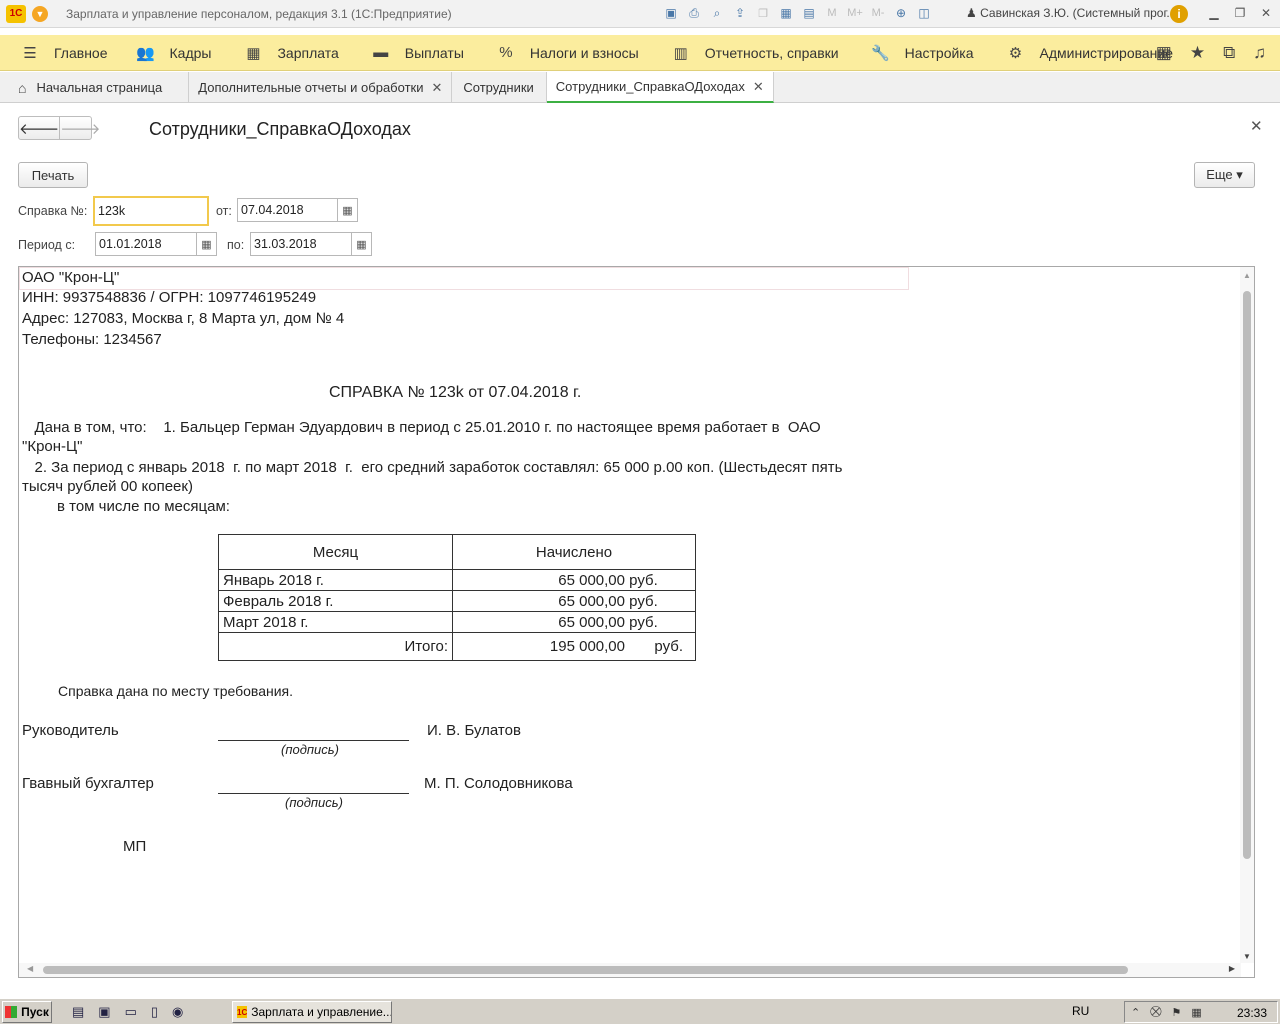 The image size is (1280, 1024). Describe the element at coordinates (1197, 53) in the screenshot. I see `star-icon: ★` at that location.